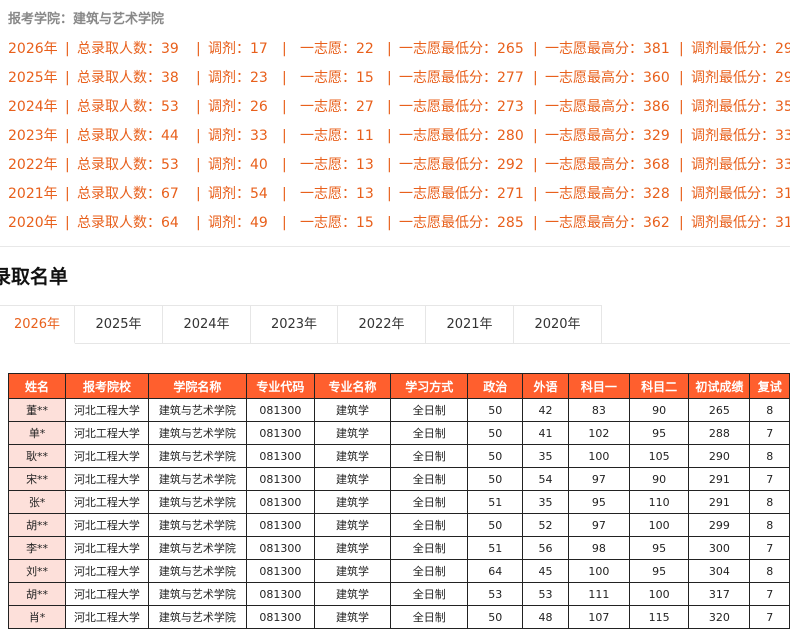 This screenshot has width=790, height=633. I want to click on stat-first: 一志愿：22, so click(337, 49).